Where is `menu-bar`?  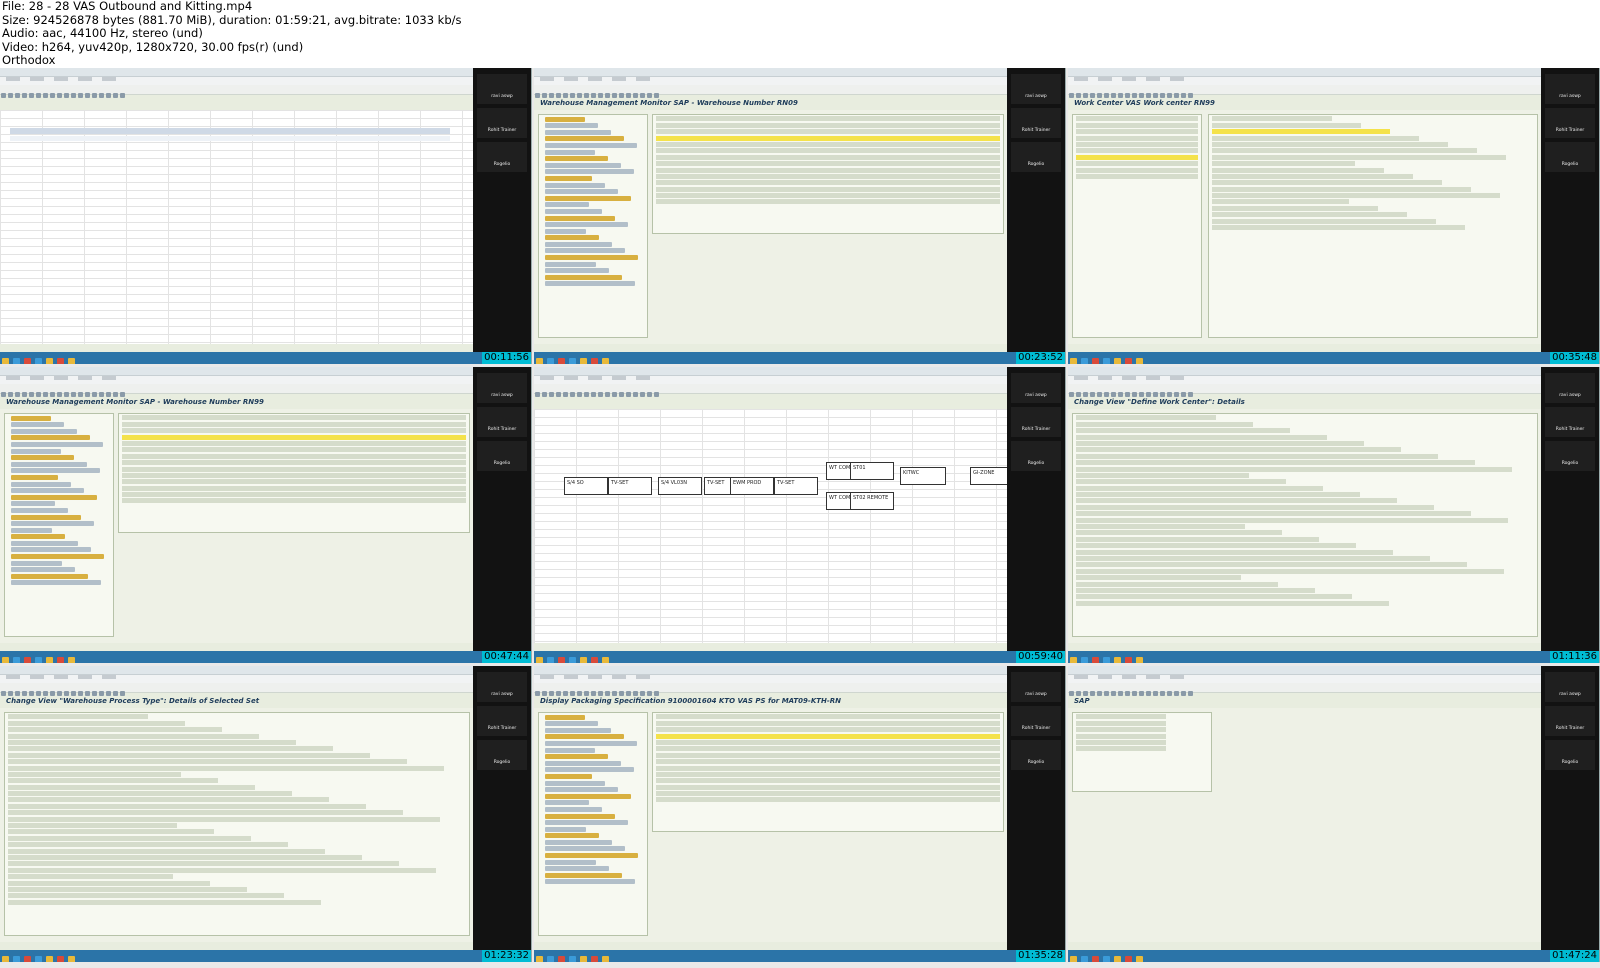
menu-bar is located at coordinates (1333, 81).